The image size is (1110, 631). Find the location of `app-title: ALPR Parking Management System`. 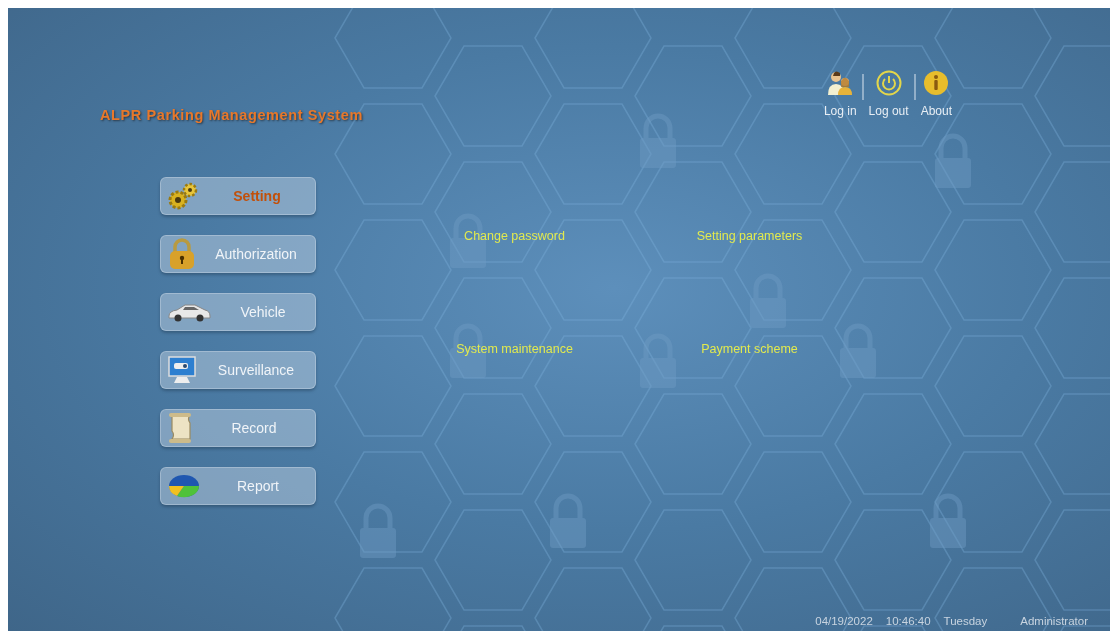

app-title: ALPR Parking Management System is located at coordinates (231, 115).